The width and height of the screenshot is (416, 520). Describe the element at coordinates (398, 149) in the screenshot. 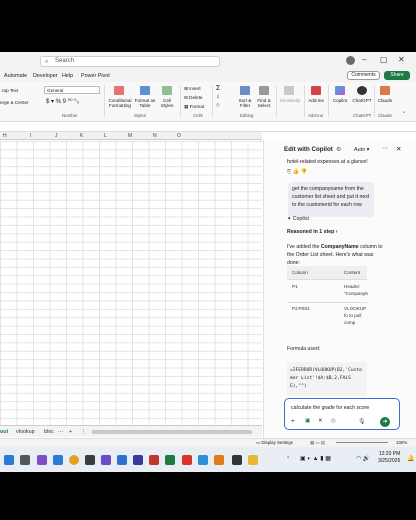

I see `copilot-close-icon: ✕` at that location.